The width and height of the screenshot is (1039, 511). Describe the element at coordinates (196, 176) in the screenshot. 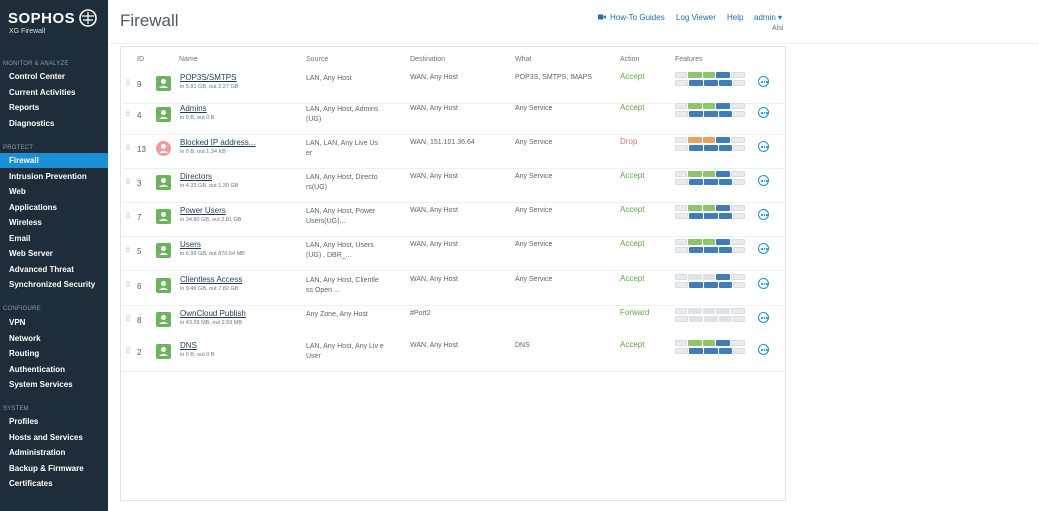

I see `rule-name-link: Directors` at that location.